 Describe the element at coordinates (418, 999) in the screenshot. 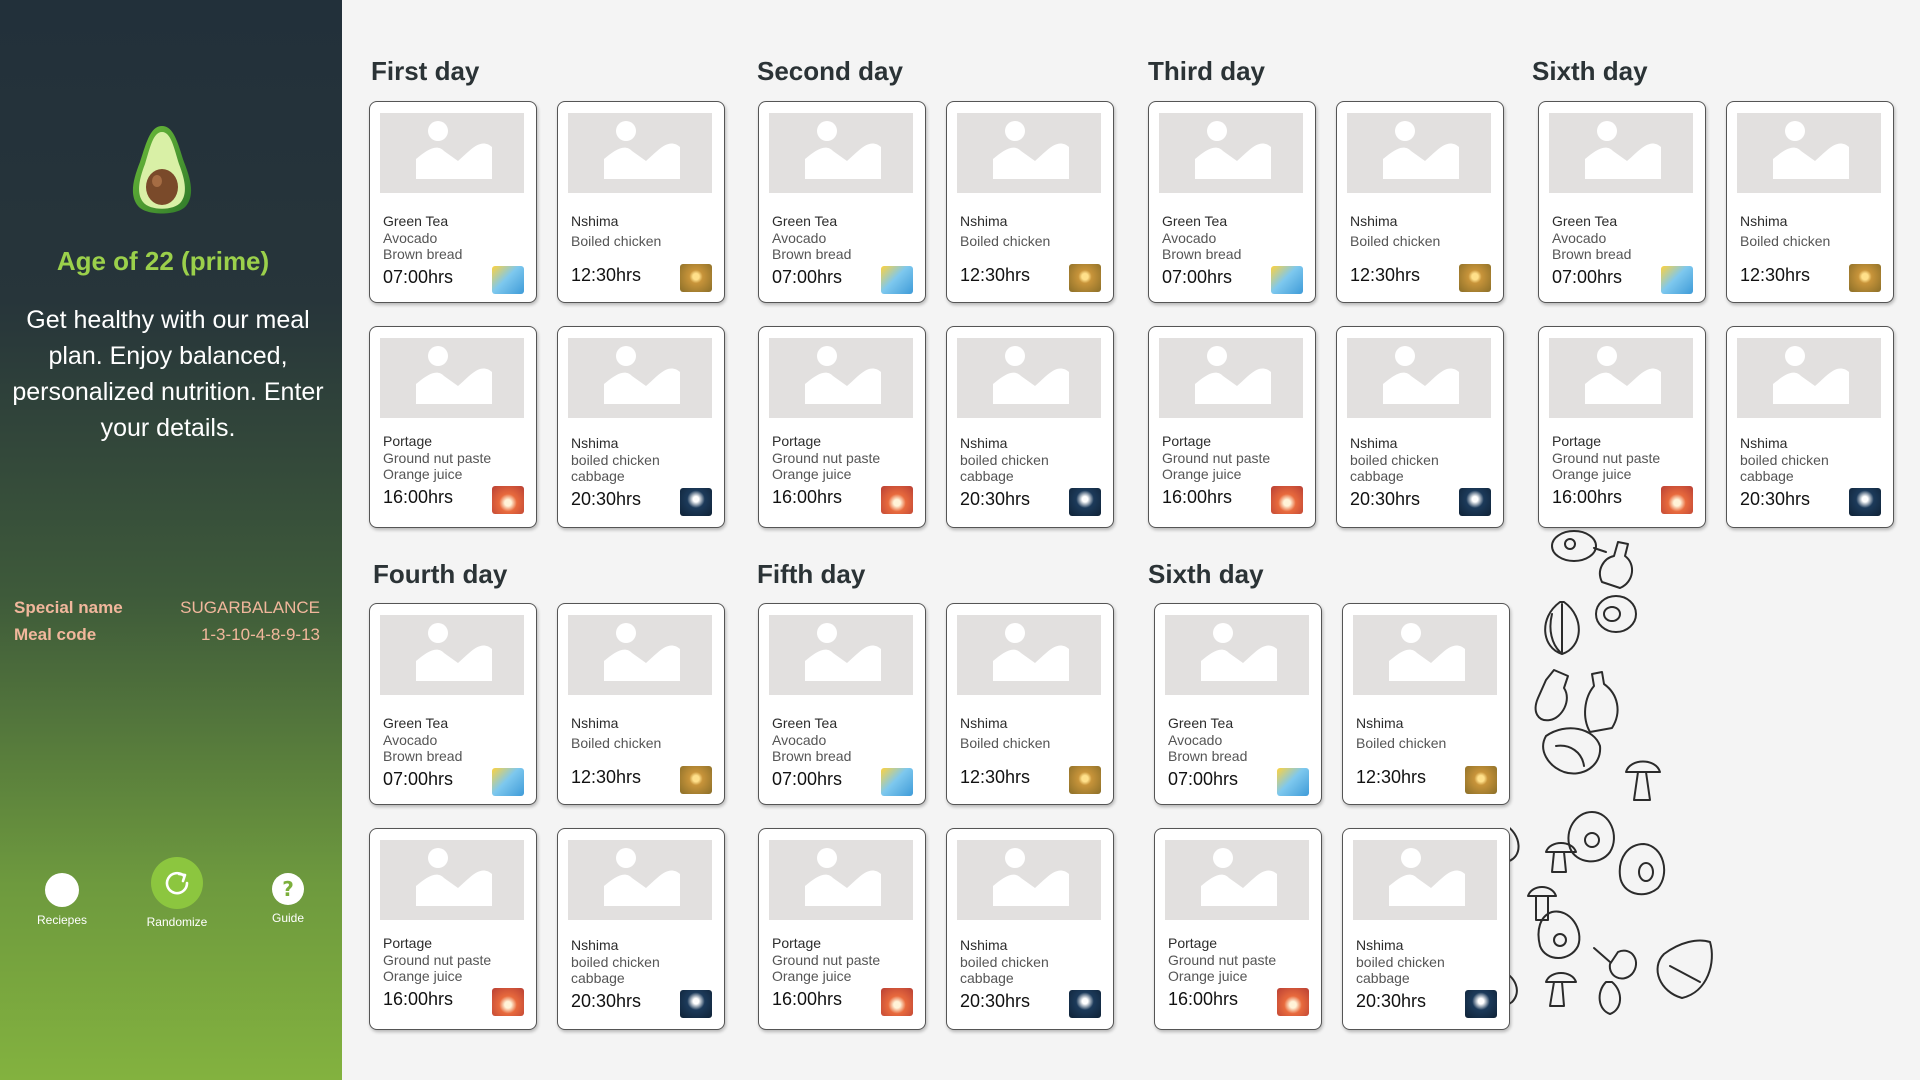

I see `meal-time: 16:00hrs` at that location.